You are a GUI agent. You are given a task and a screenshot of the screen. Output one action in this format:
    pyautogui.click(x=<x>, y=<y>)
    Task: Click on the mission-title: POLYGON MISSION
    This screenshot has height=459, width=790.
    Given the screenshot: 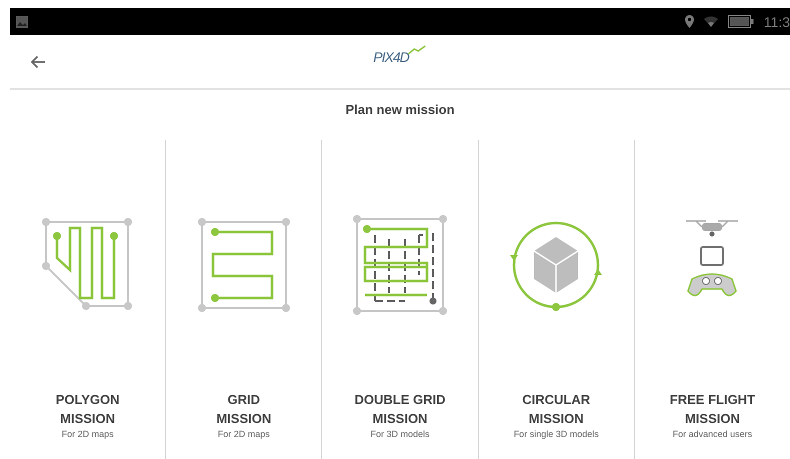 What is the action you would take?
    pyautogui.click(x=88, y=409)
    